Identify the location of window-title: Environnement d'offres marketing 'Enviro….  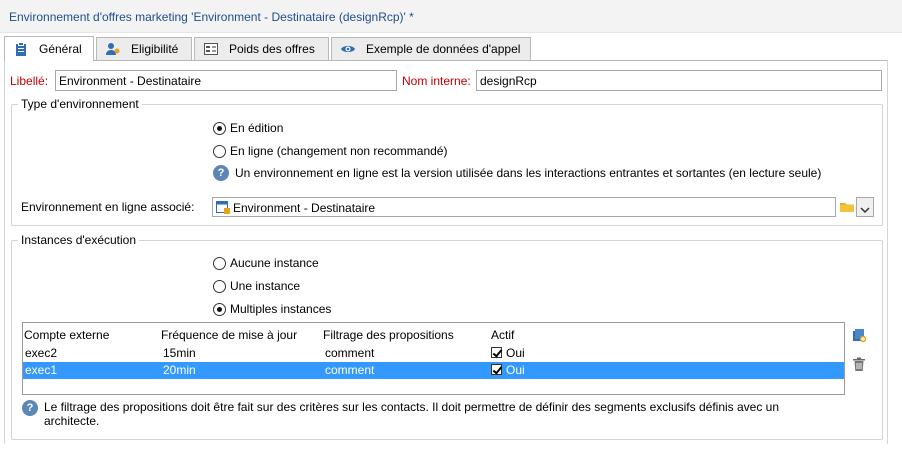
(211, 17).